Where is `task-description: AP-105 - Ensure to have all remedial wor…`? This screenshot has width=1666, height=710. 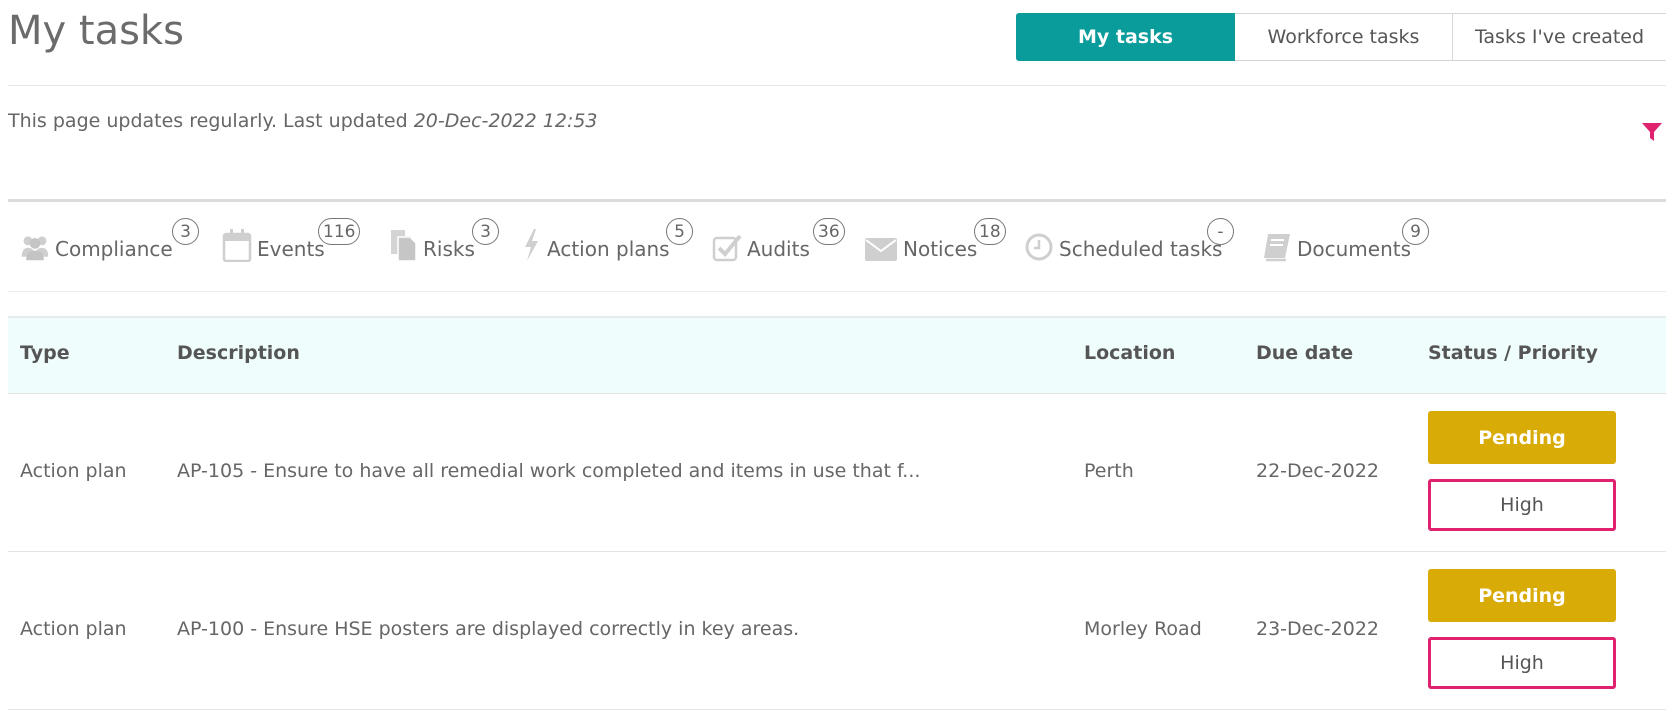 task-description: AP-105 - Ensure to have all remedial wor… is located at coordinates (548, 471).